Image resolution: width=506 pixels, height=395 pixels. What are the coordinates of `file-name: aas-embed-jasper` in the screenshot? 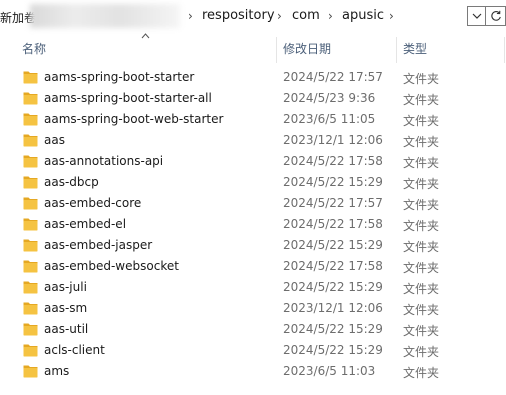 It's located at (98, 245).